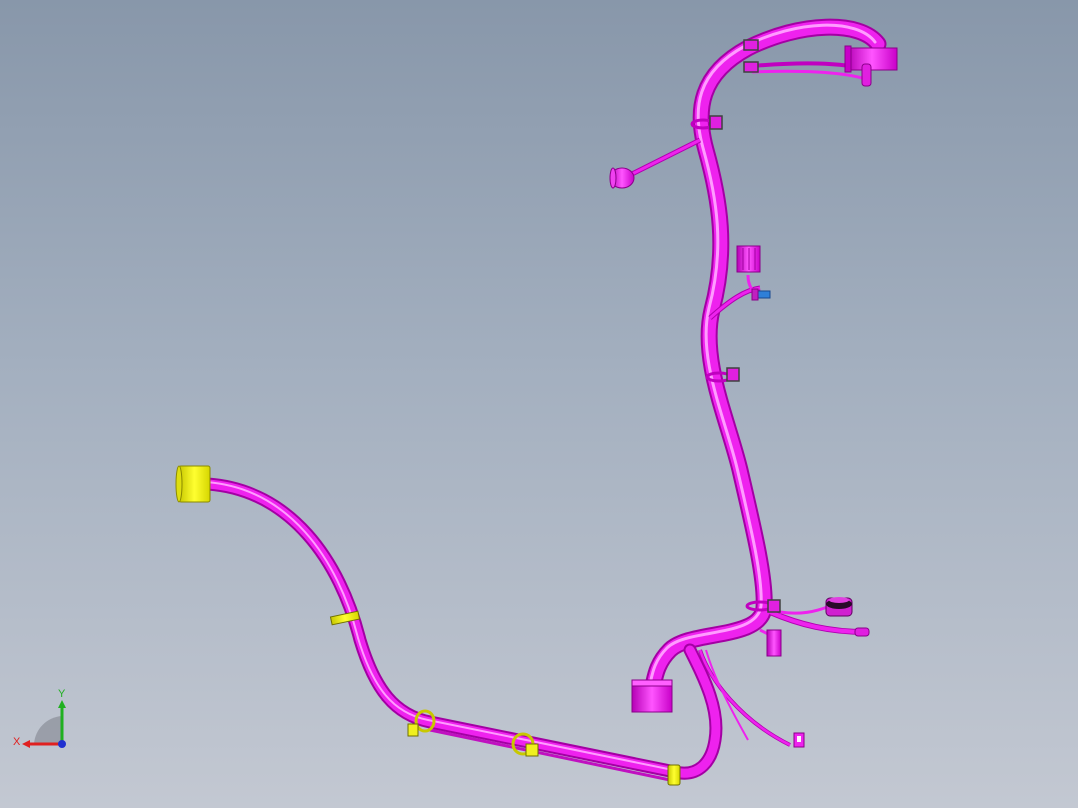  Describe the element at coordinates (748, 259) in the screenshot. I see `mid-connector` at that location.